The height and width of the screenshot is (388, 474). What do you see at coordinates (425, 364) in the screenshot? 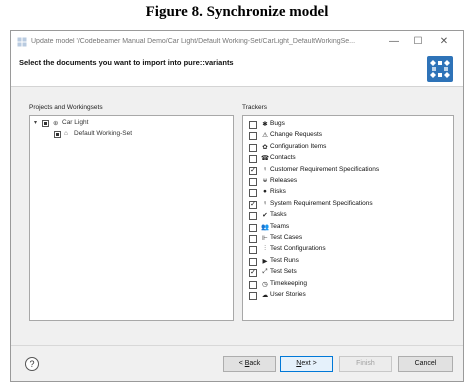
I see `cancel-button: Cancel` at bounding box center [425, 364].